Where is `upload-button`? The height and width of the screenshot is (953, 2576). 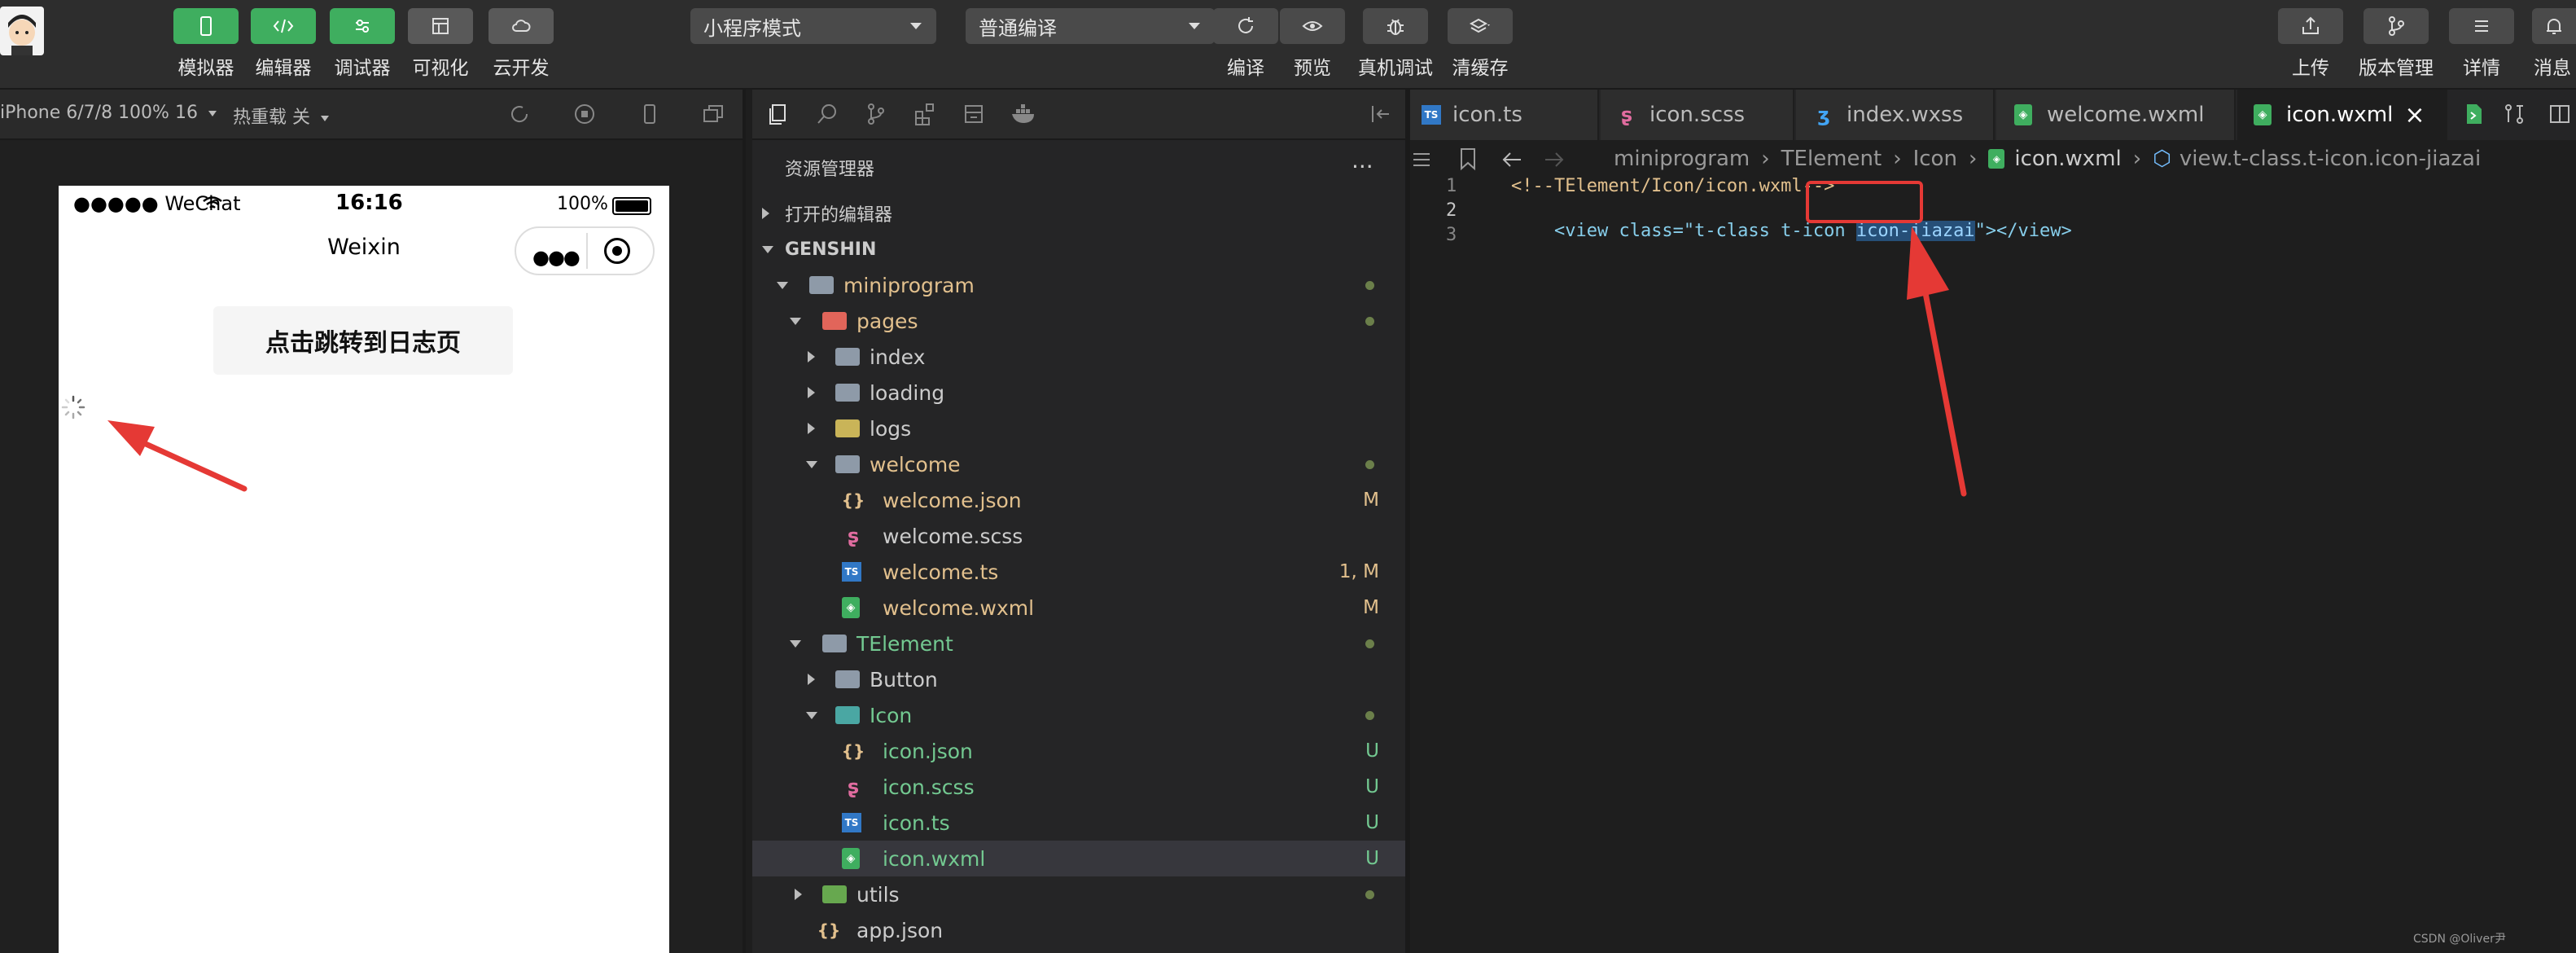 upload-button is located at coordinates (2310, 26).